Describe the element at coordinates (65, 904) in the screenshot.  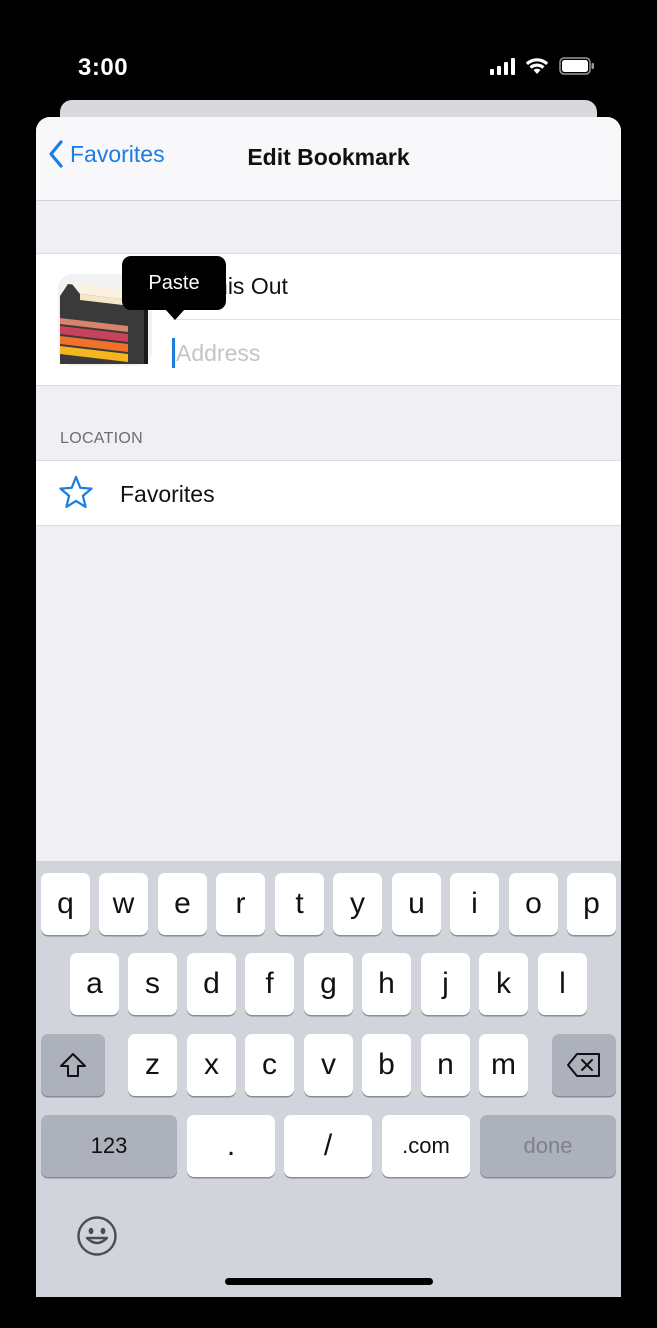
I see `key-q: q` at that location.